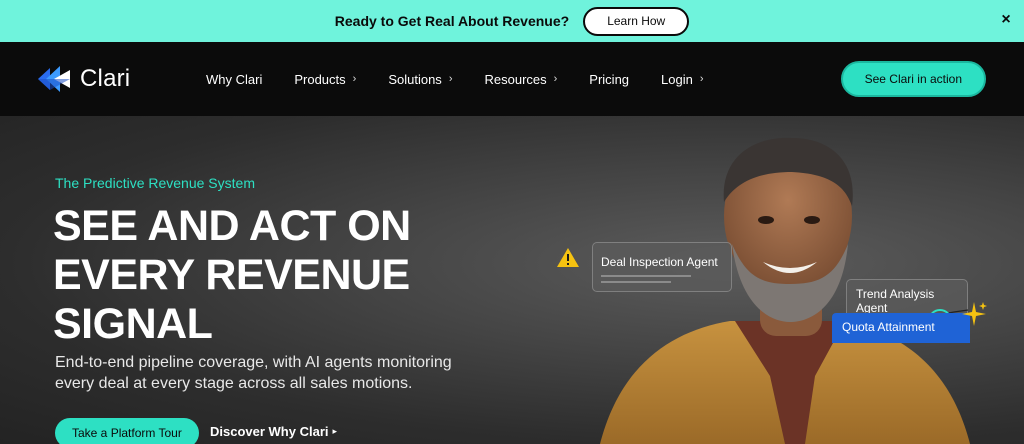  I want to click on nav-item-login: Login ›, so click(682, 79).